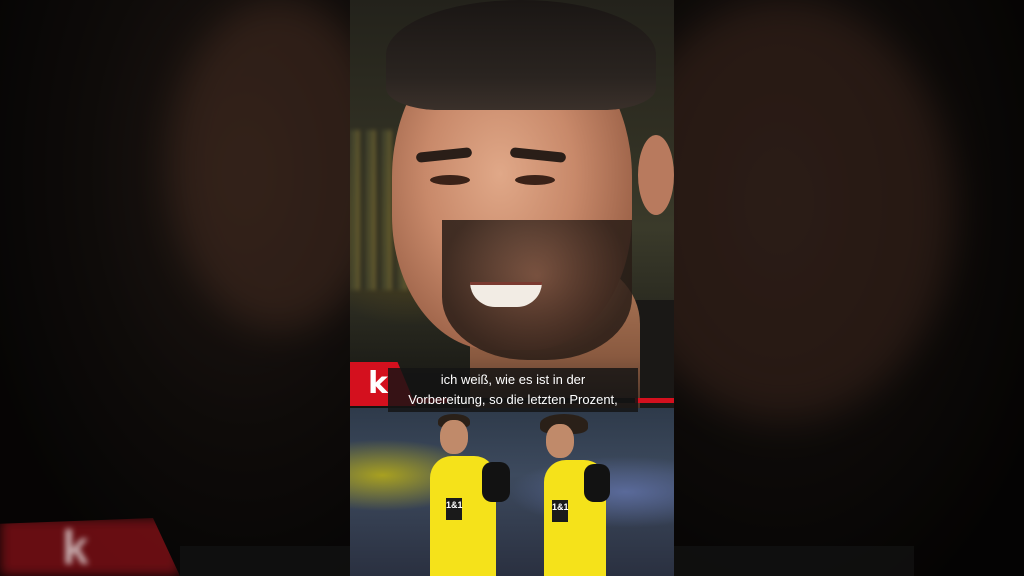  What do you see at coordinates (378, 383) in the screenshot?
I see `kicker-logo-letter: k` at bounding box center [378, 383].